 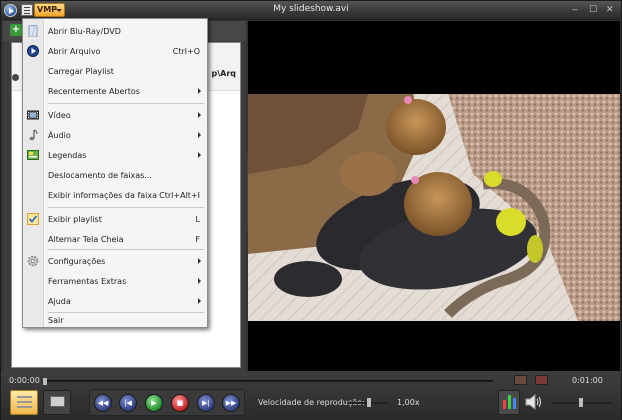 What do you see at coordinates (33, 51) in the screenshot?
I see `open-file-icon` at bounding box center [33, 51].